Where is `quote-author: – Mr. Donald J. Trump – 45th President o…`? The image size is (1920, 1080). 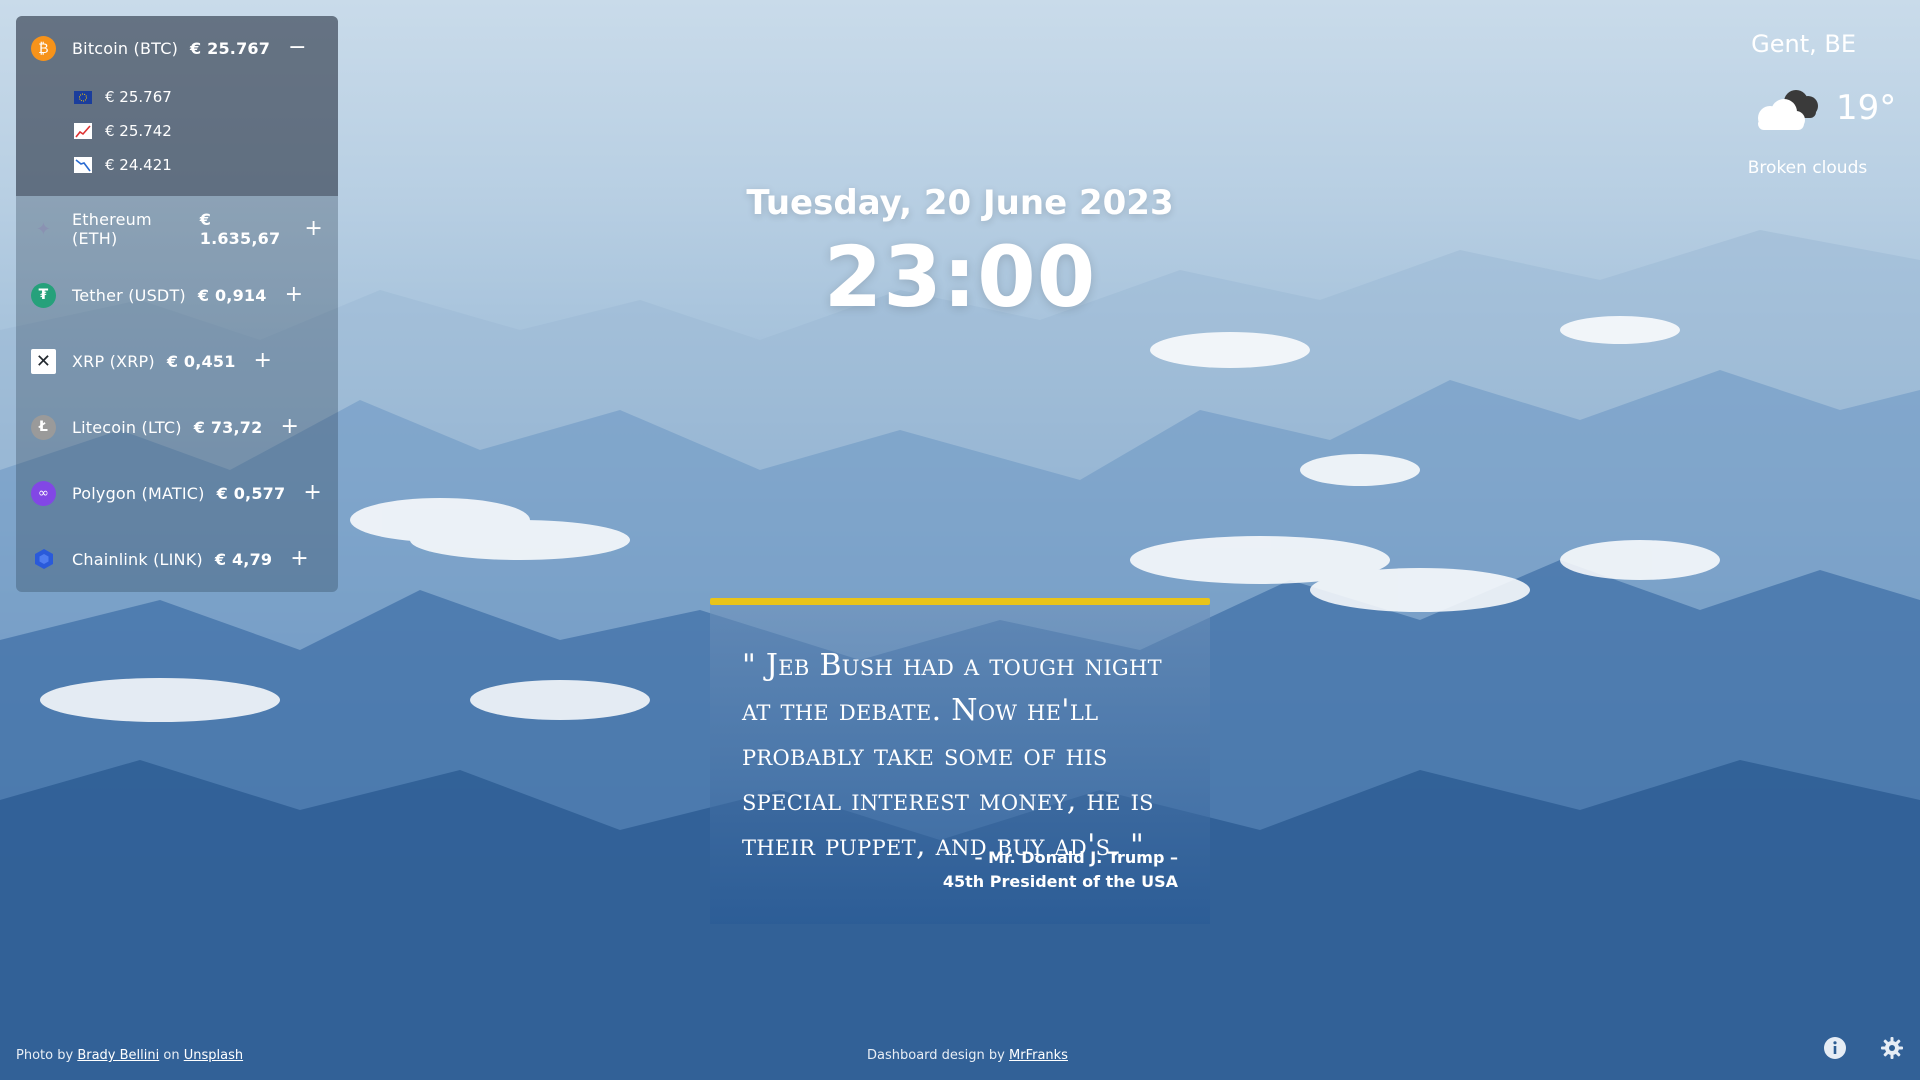
quote-author: – Mr. Donald J. Trump – 45th President o… is located at coordinates (1060, 870).